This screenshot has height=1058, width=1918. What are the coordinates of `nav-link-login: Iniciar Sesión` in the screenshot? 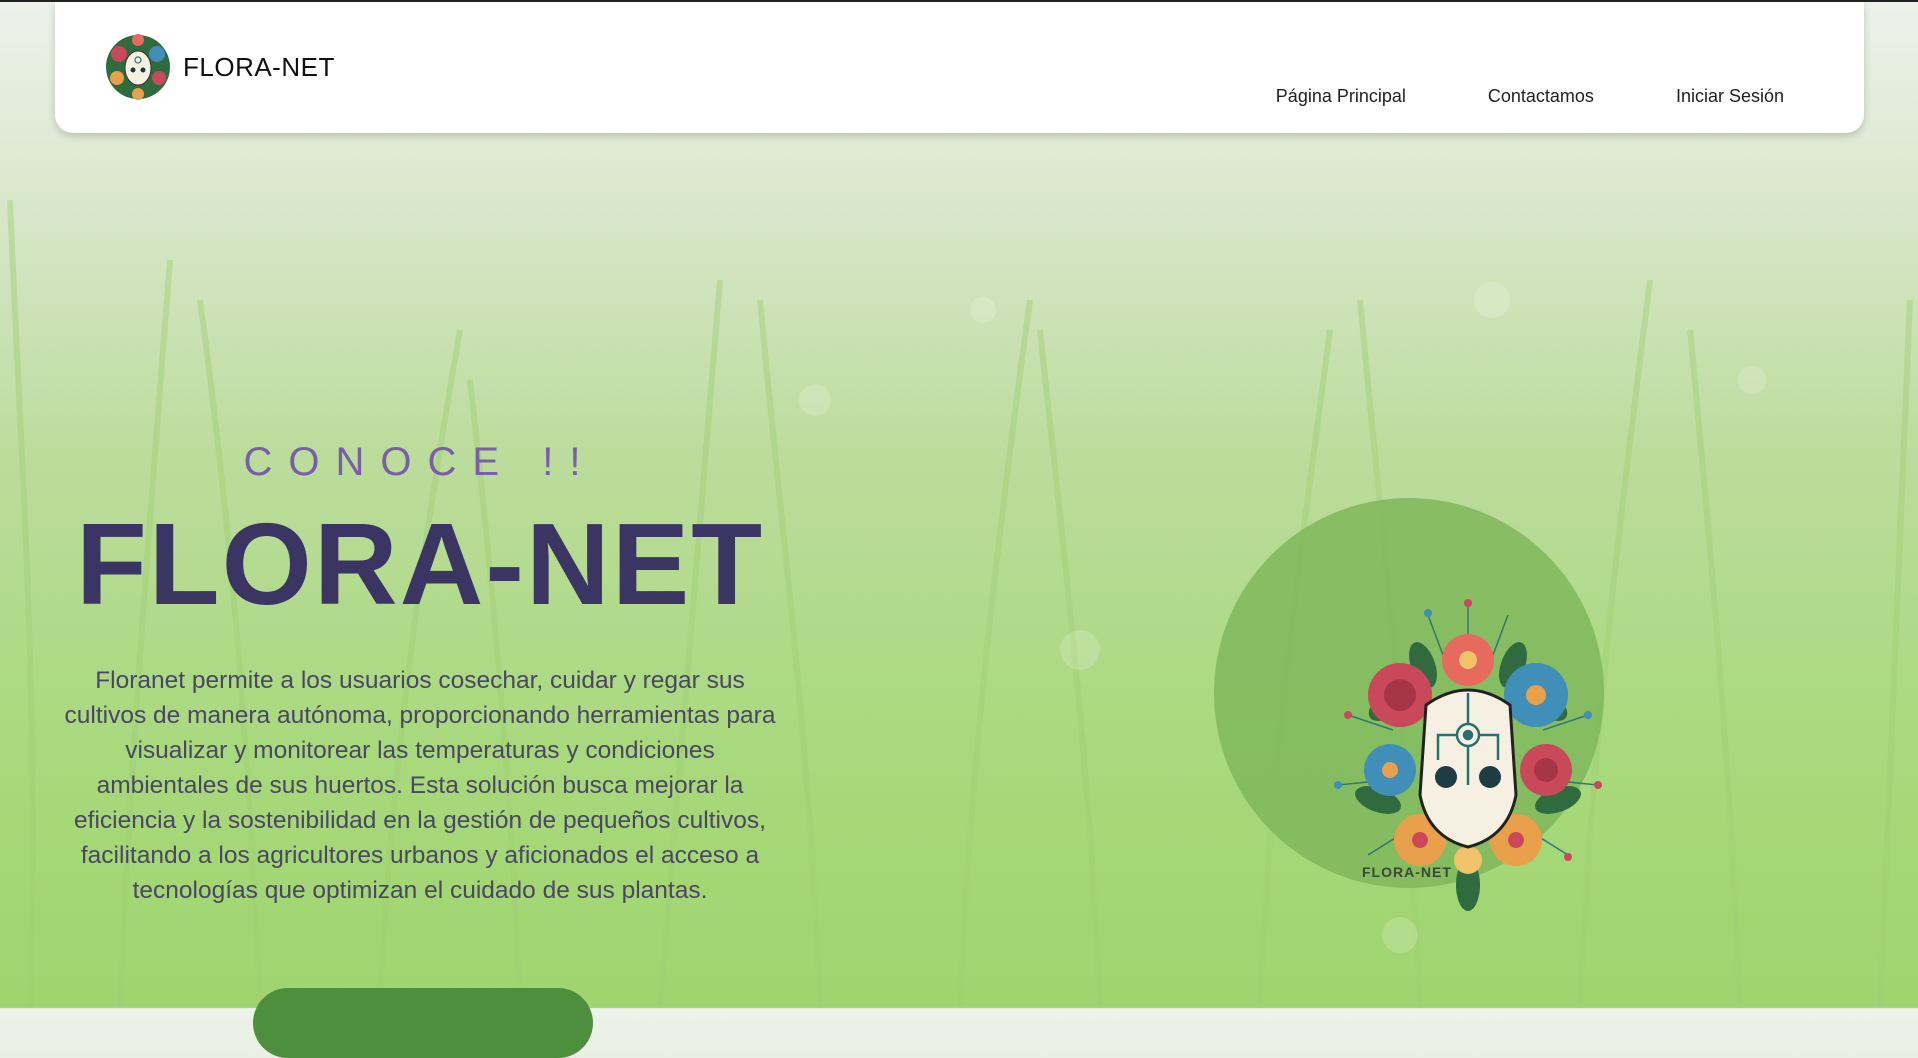 It's located at (1730, 96).